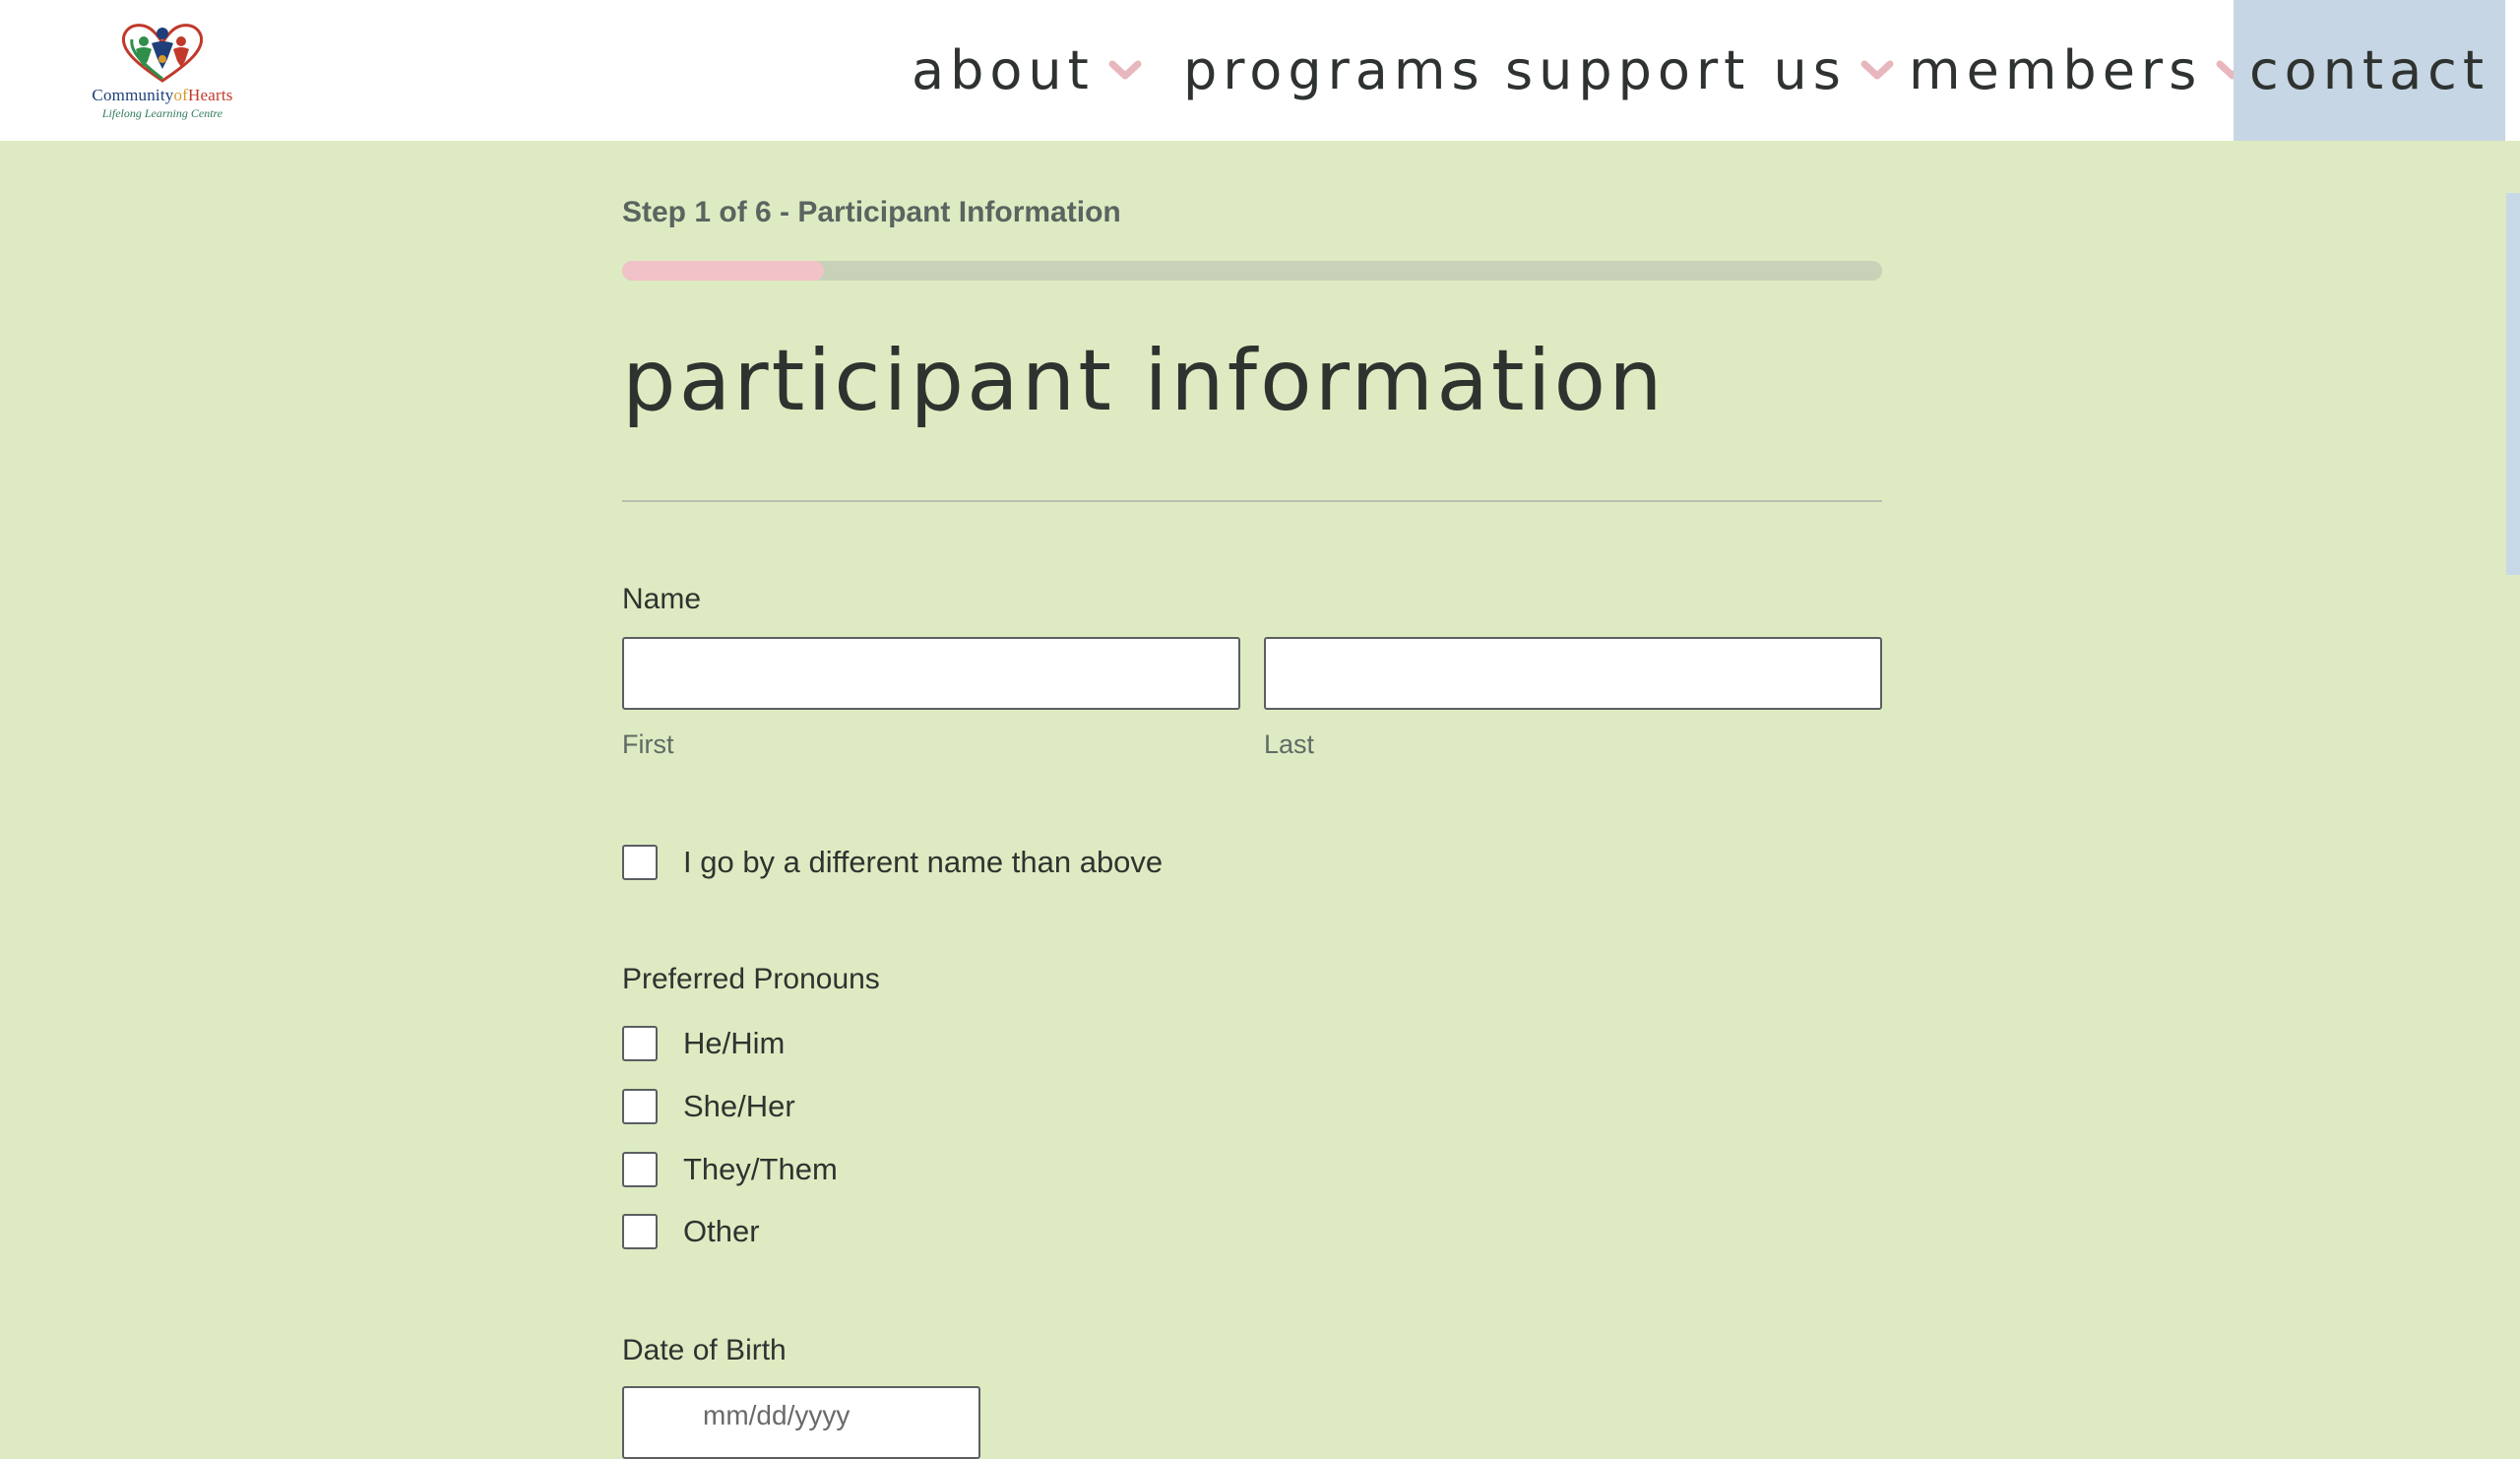 Image resolution: width=2520 pixels, height=1459 pixels. Describe the element at coordinates (1144, 381) in the screenshot. I see `page-title: participant information` at that location.